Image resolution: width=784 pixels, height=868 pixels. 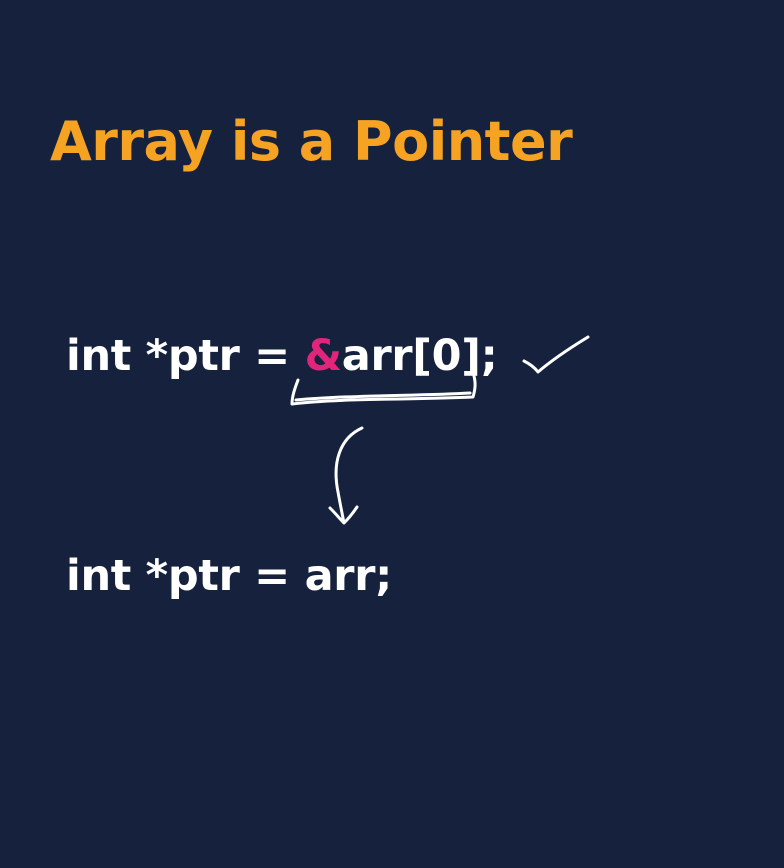 What do you see at coordinates (419, 356) in the screenshot?
I see `code-suffix: arr[0];` at bounding box center [419, 356].